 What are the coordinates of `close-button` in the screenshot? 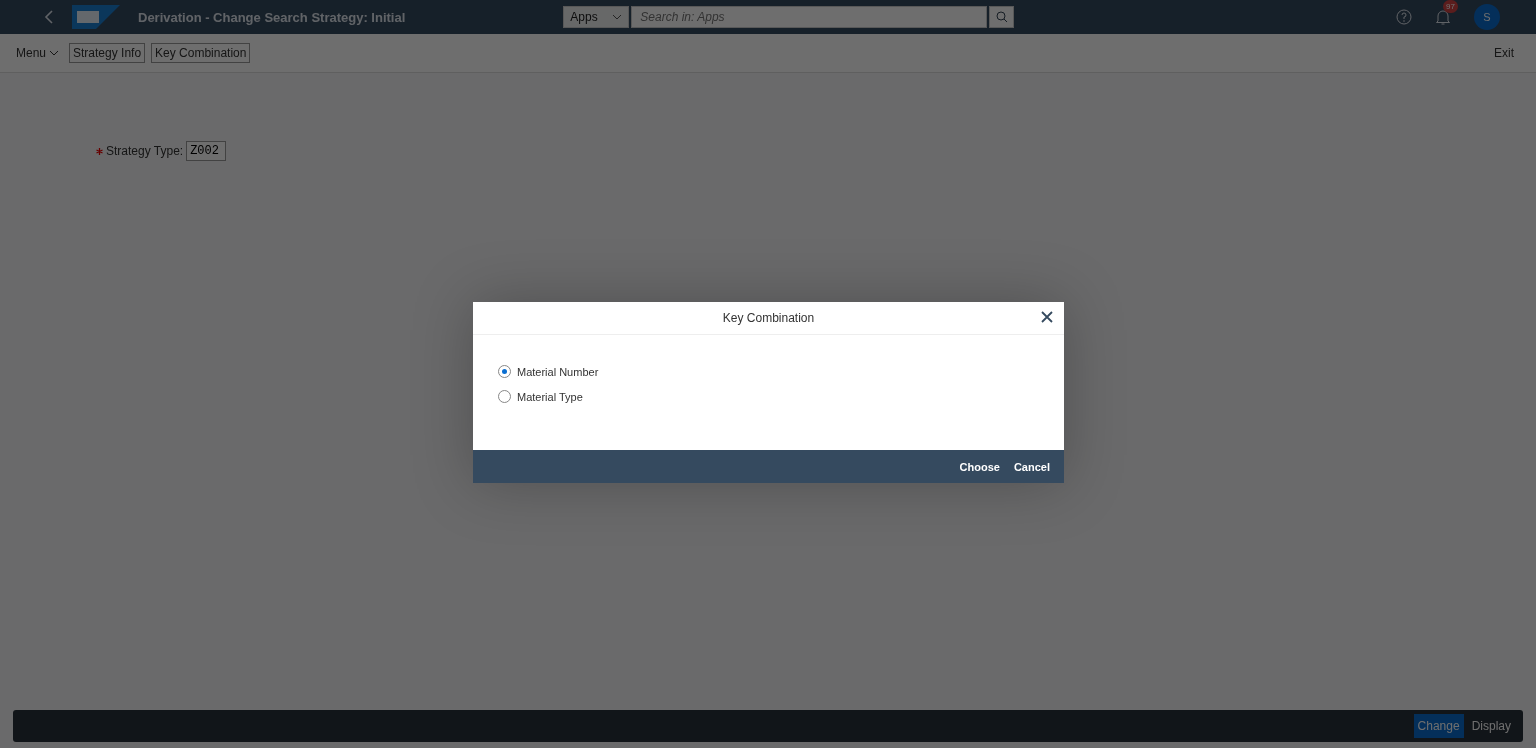 It's located at (1047, 317).